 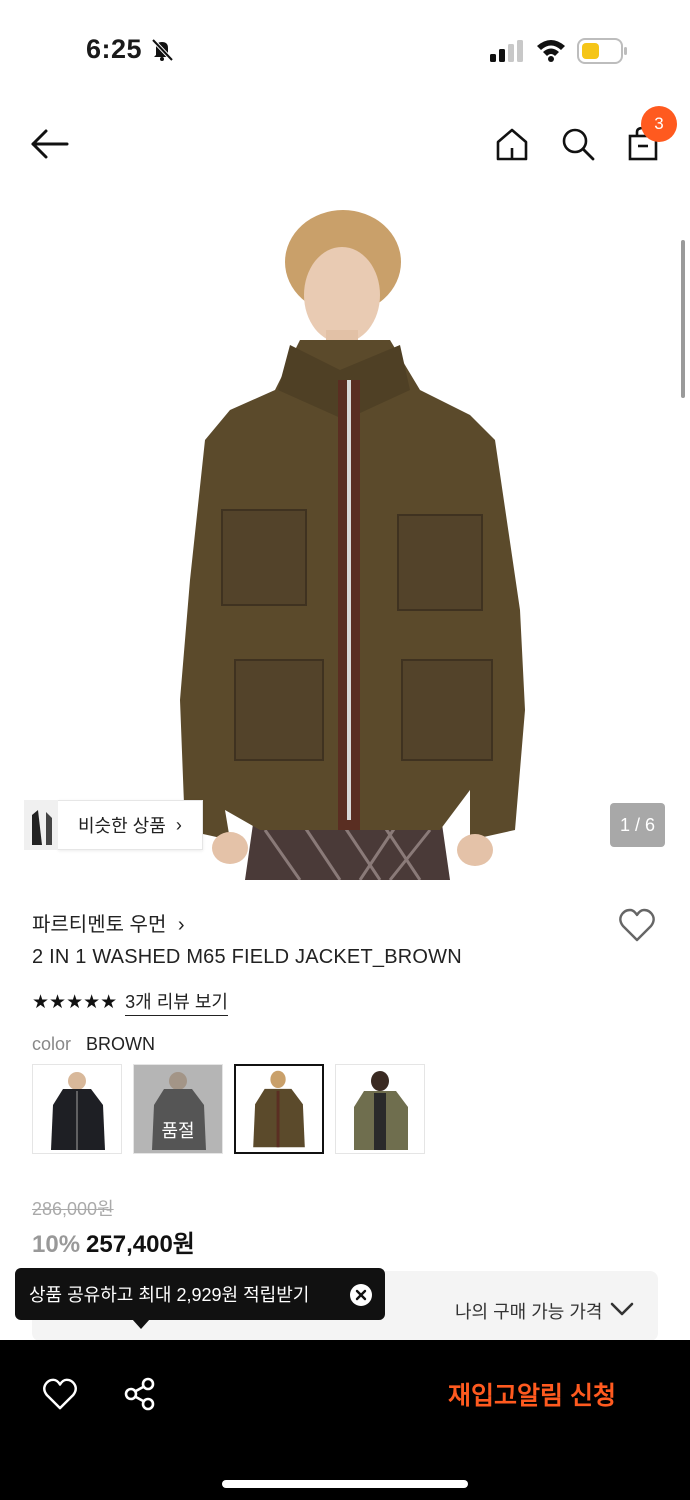 I want to click on buyable-price-label: 나의 구매 가능 가격, so click(x=529, y=1312).